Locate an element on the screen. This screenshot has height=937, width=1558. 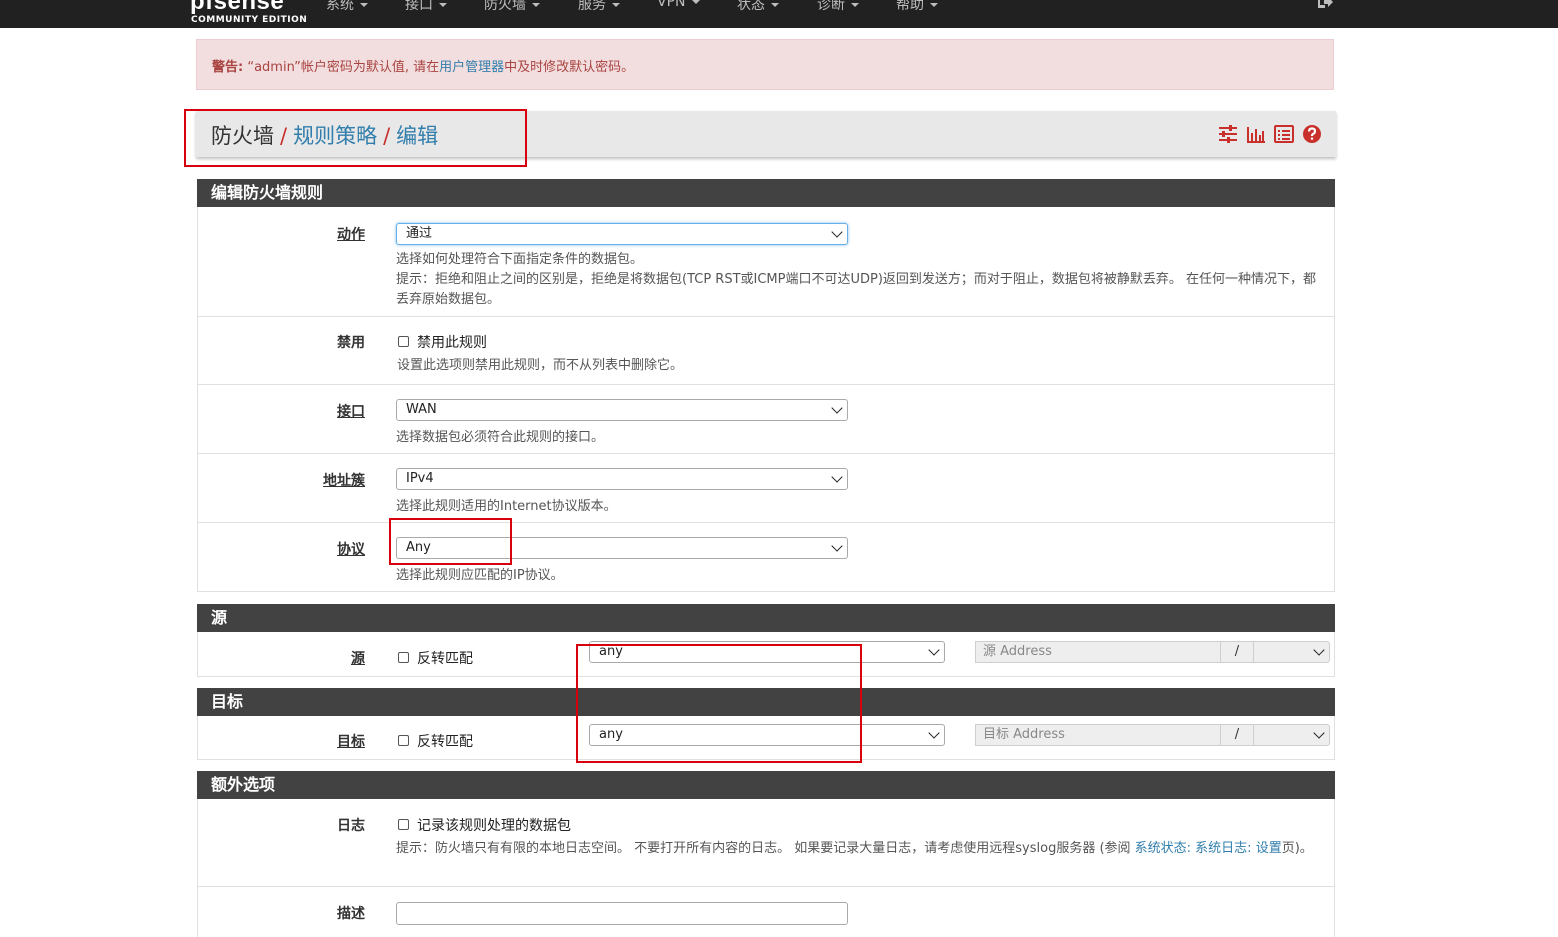
log-packets-checkbox is located at coordinates (403, 824).